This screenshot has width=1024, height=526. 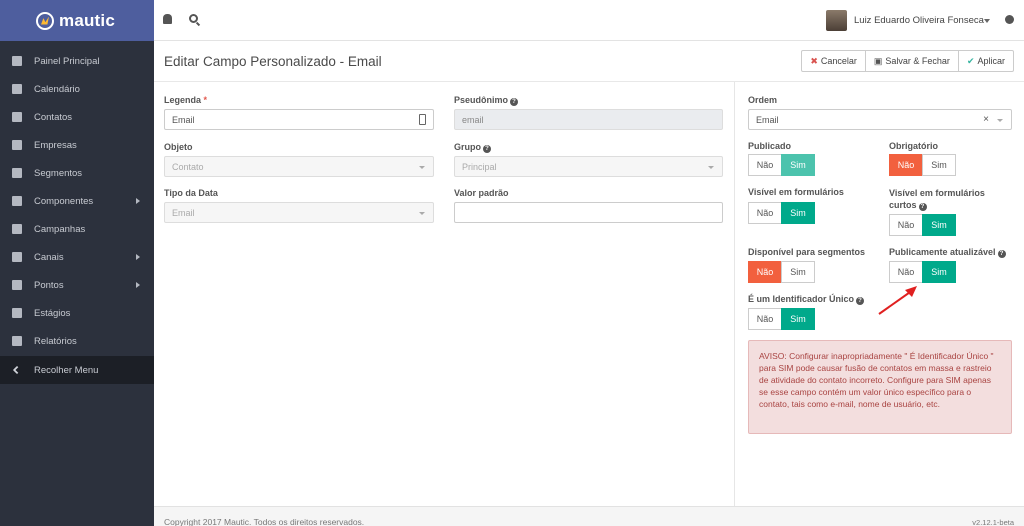 What do you see at coordinates (49, 285) in the screenshot?
I see `sidebar-item-label: Pontos` at bounding box center [49, 285].